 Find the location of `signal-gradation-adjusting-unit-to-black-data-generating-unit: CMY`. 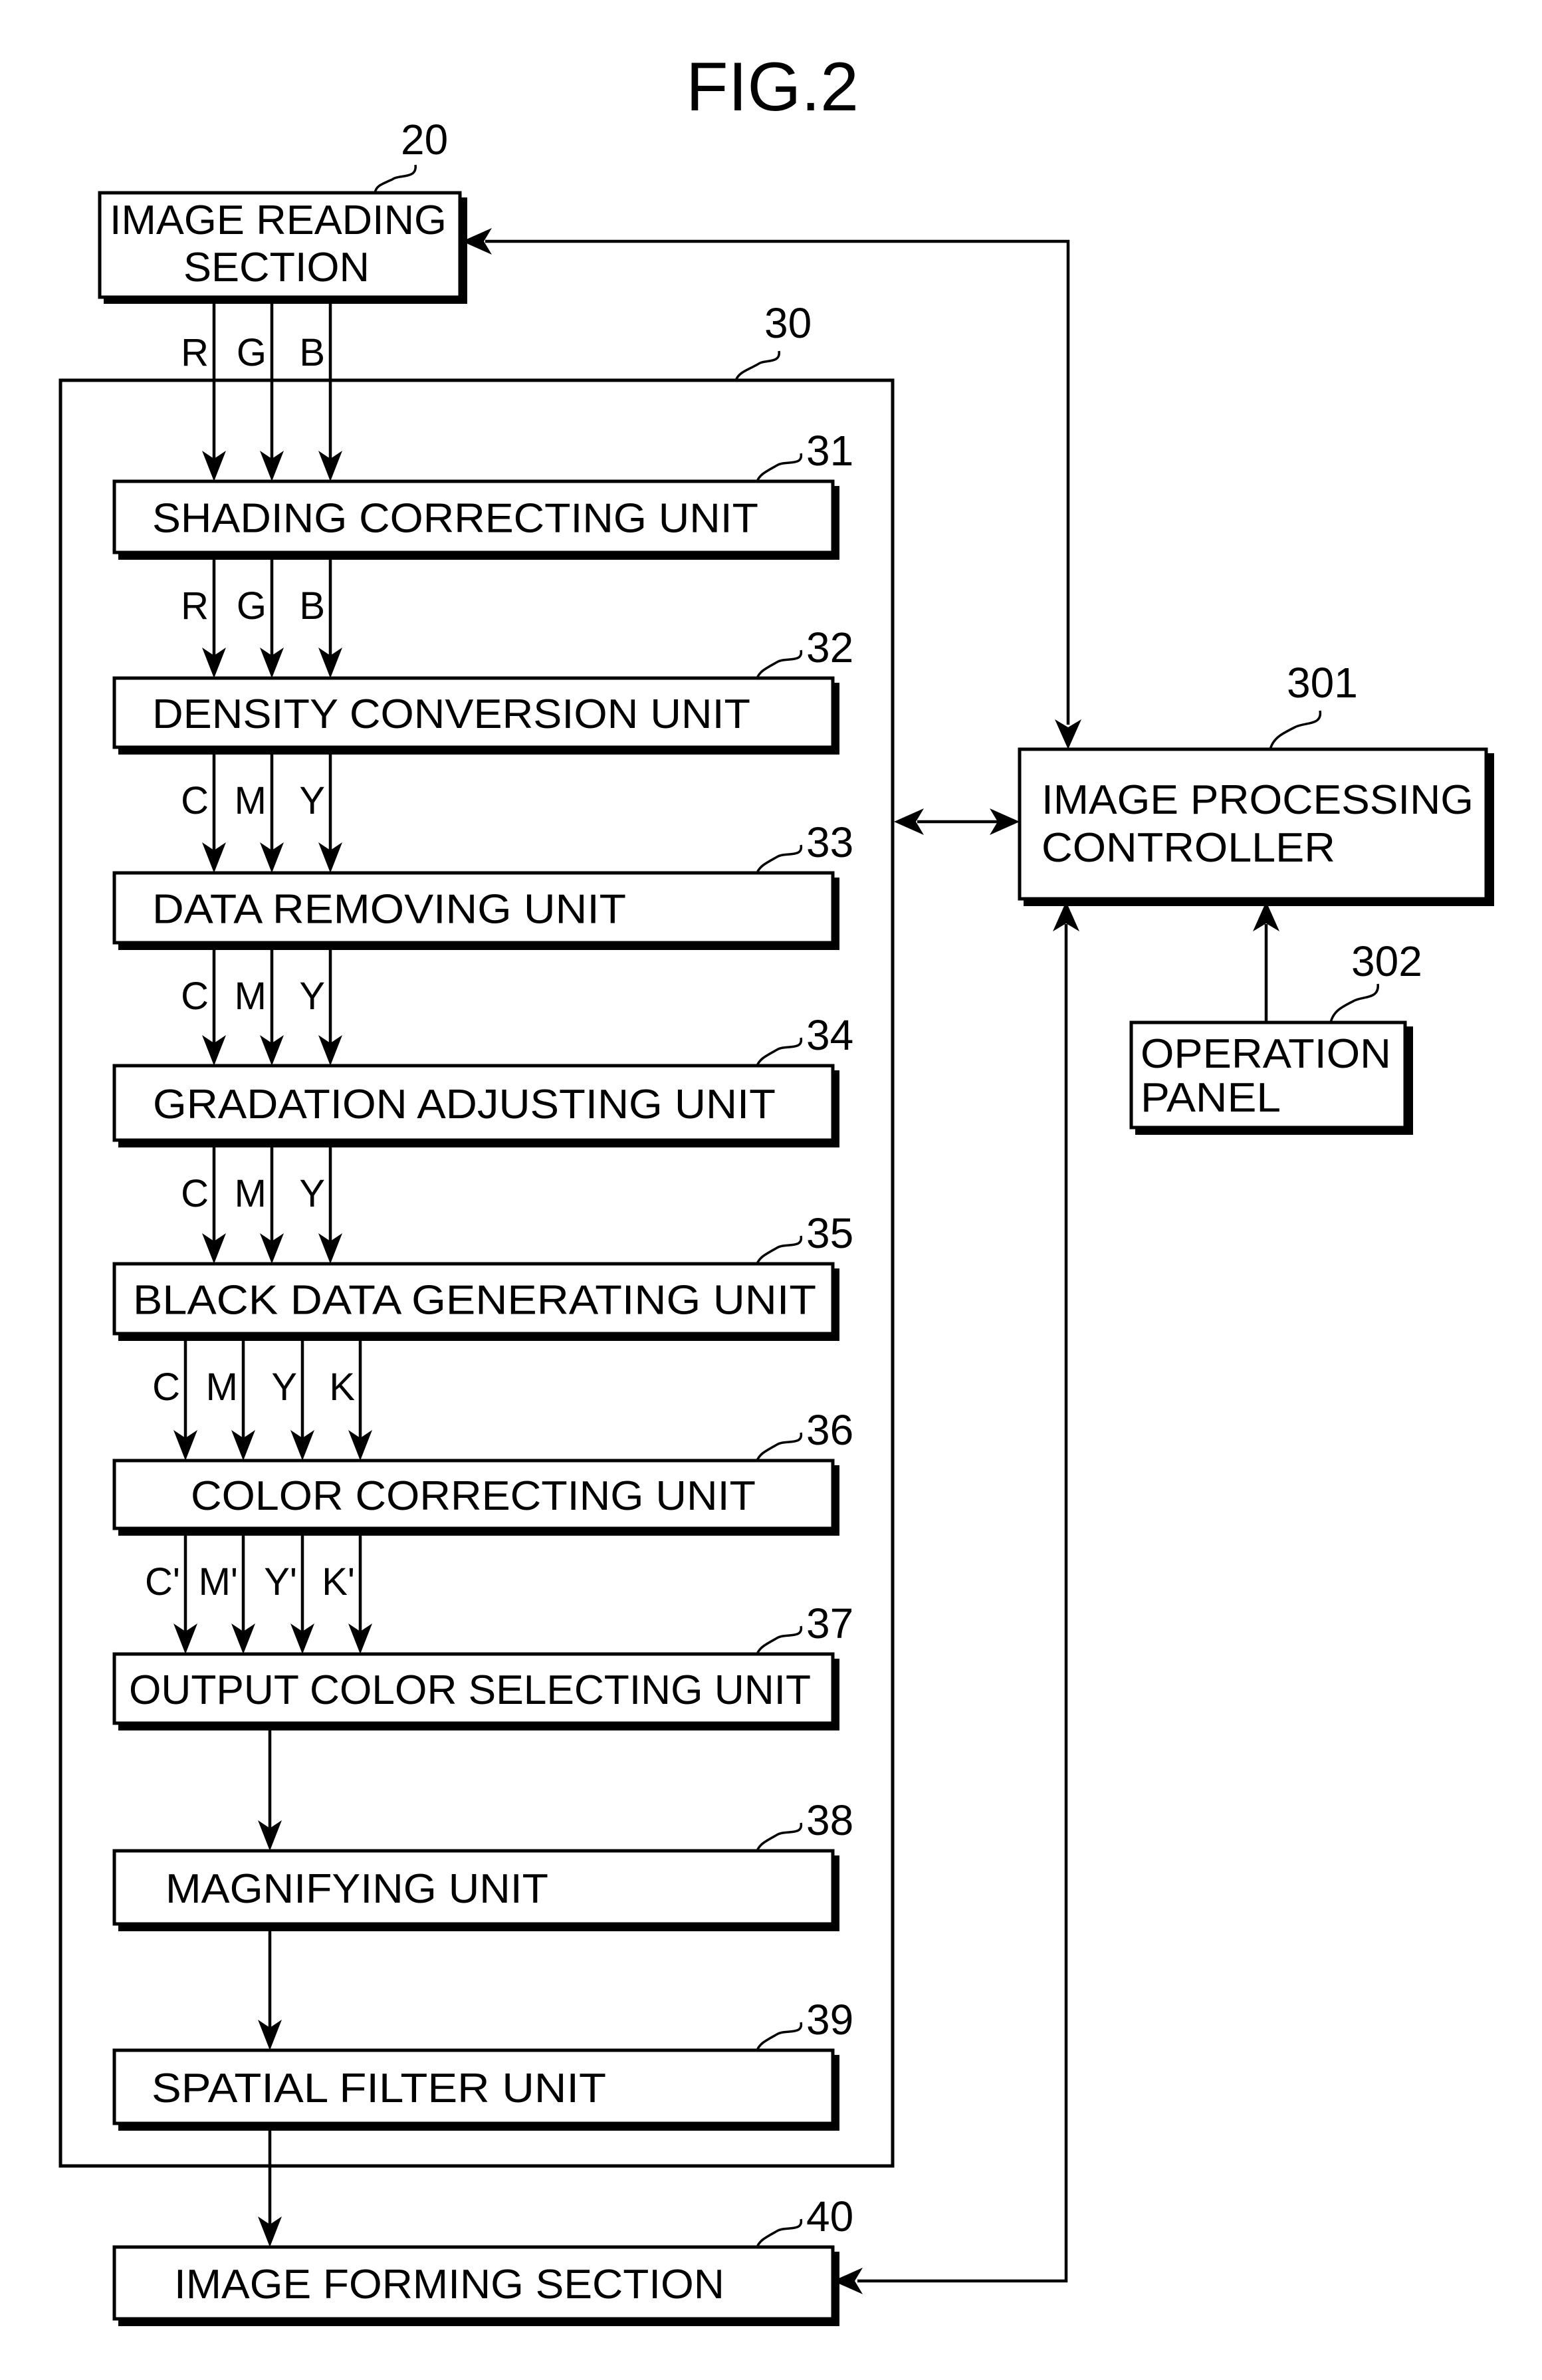

signal-gradation-adjusting-unit-to-black-data-generating-unit: CMY is located at coordinates (261, 1203).